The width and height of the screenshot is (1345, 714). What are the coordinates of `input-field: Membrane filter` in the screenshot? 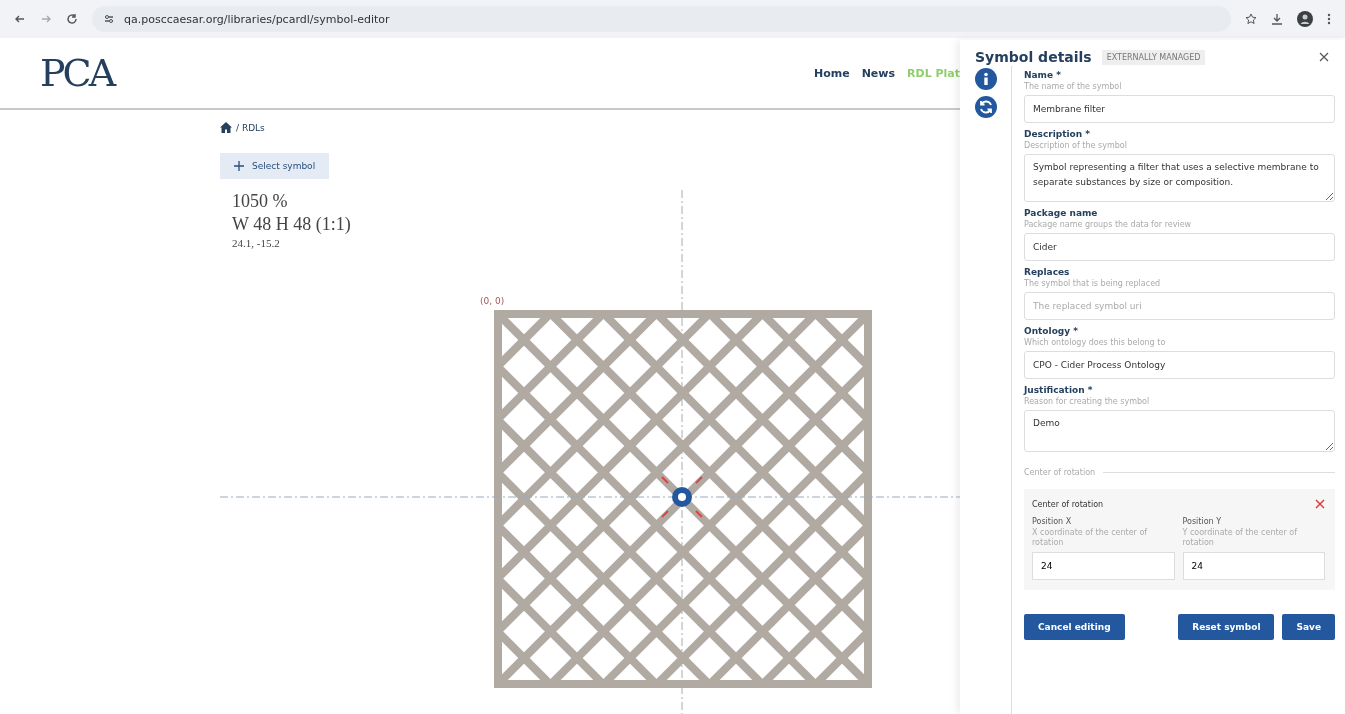 It's located at (1179, 109).